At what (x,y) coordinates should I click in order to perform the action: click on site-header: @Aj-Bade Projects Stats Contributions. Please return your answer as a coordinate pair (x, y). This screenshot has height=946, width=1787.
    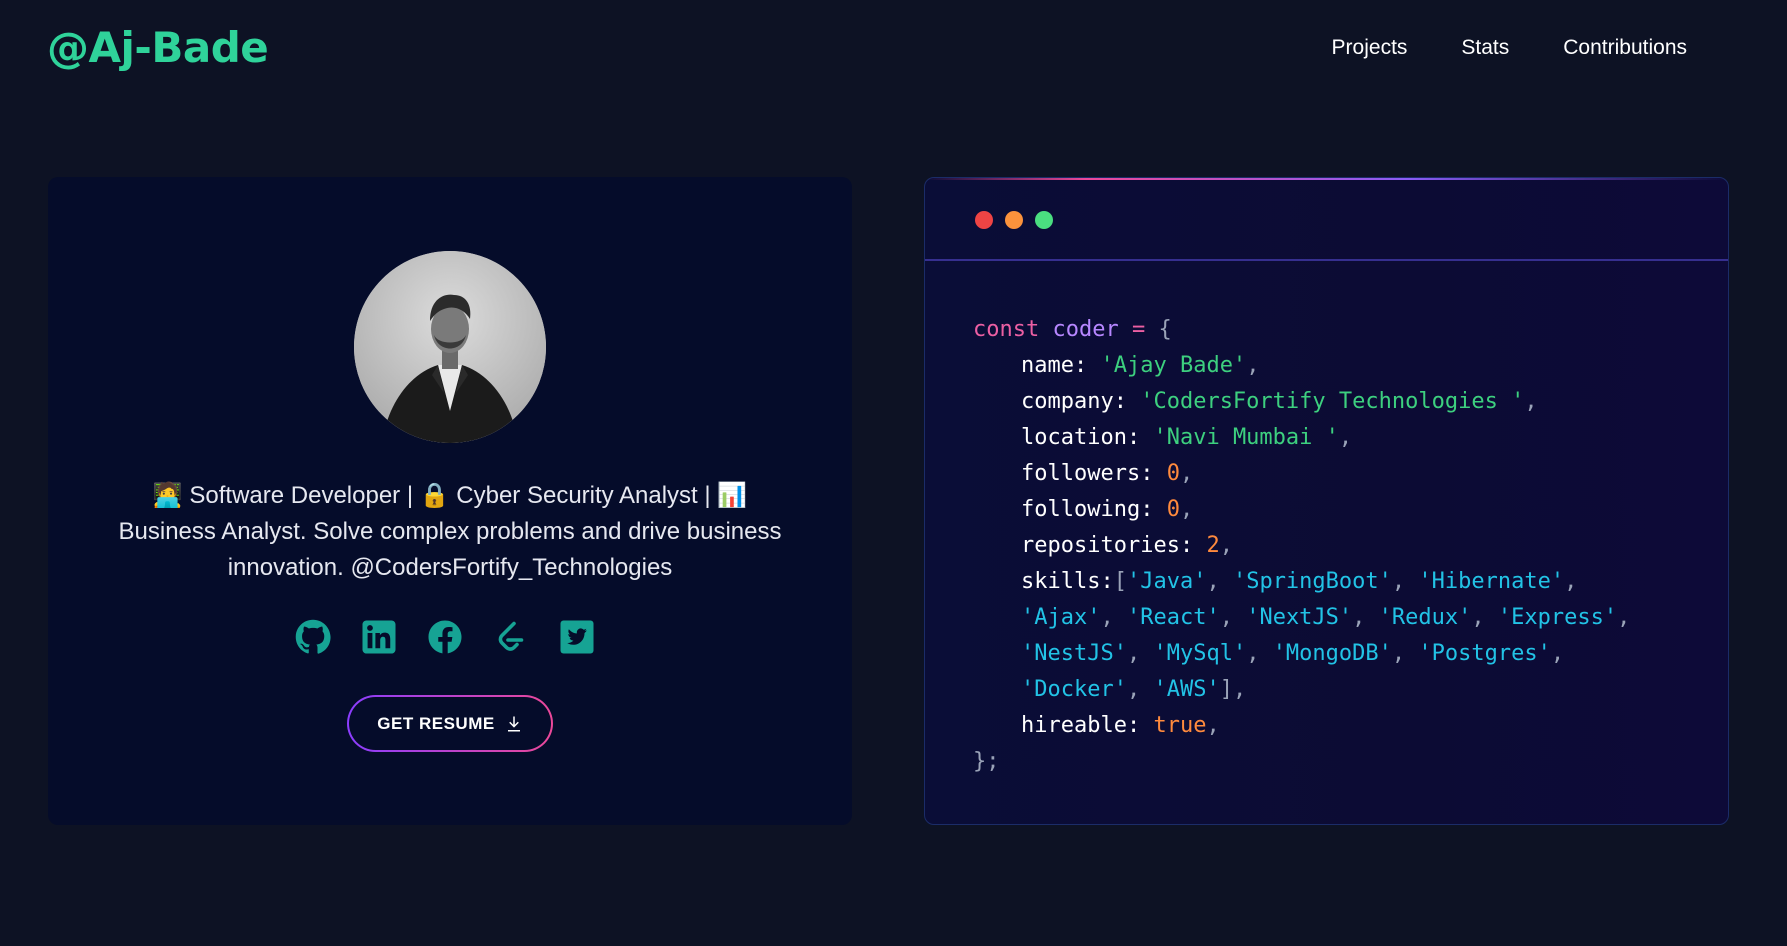
    Looking at the image, I should click on (893, 48).